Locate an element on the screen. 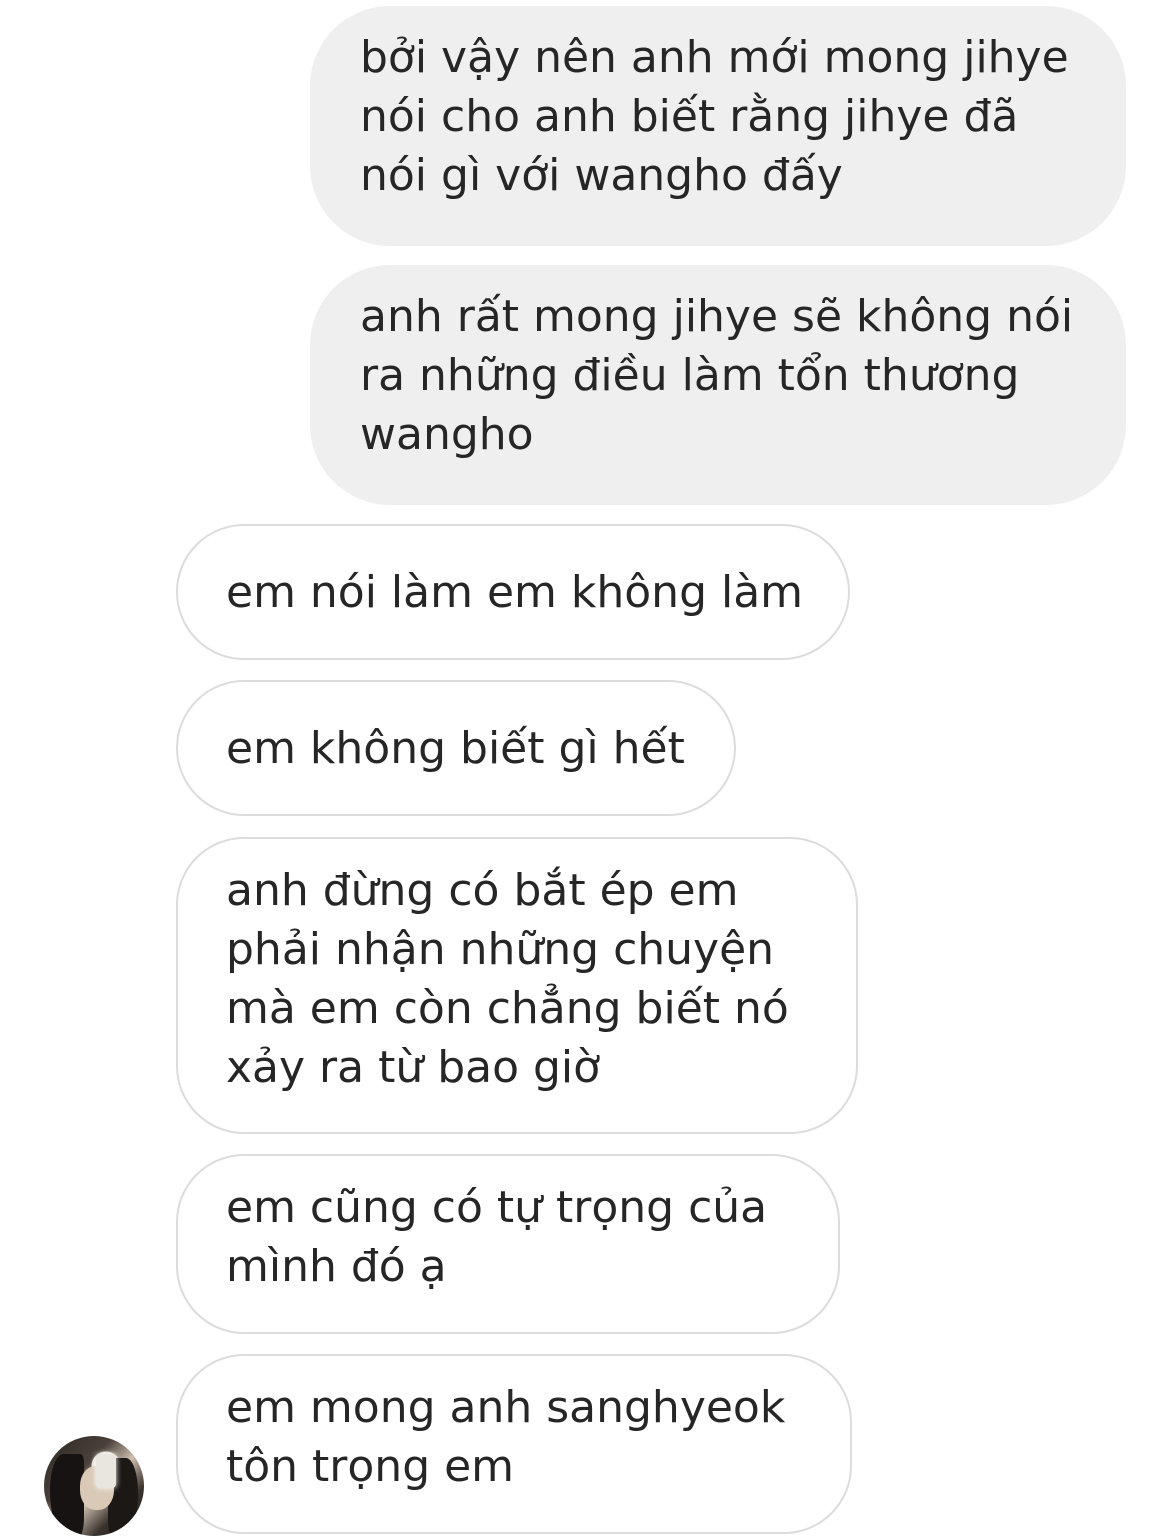  received-message-bubble: em cũng có tự trọng của mình đó ạ is located at coordinates (508, 1244).